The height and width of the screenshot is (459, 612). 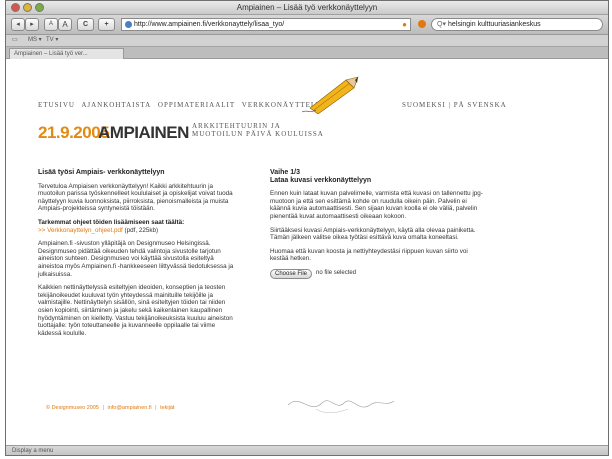 What do you see at coordinates (307, 41) in the screenshot?
I see `bookmarks-bar: ▭ MS ▾ TV ▾` at bounding box center [307, 41].